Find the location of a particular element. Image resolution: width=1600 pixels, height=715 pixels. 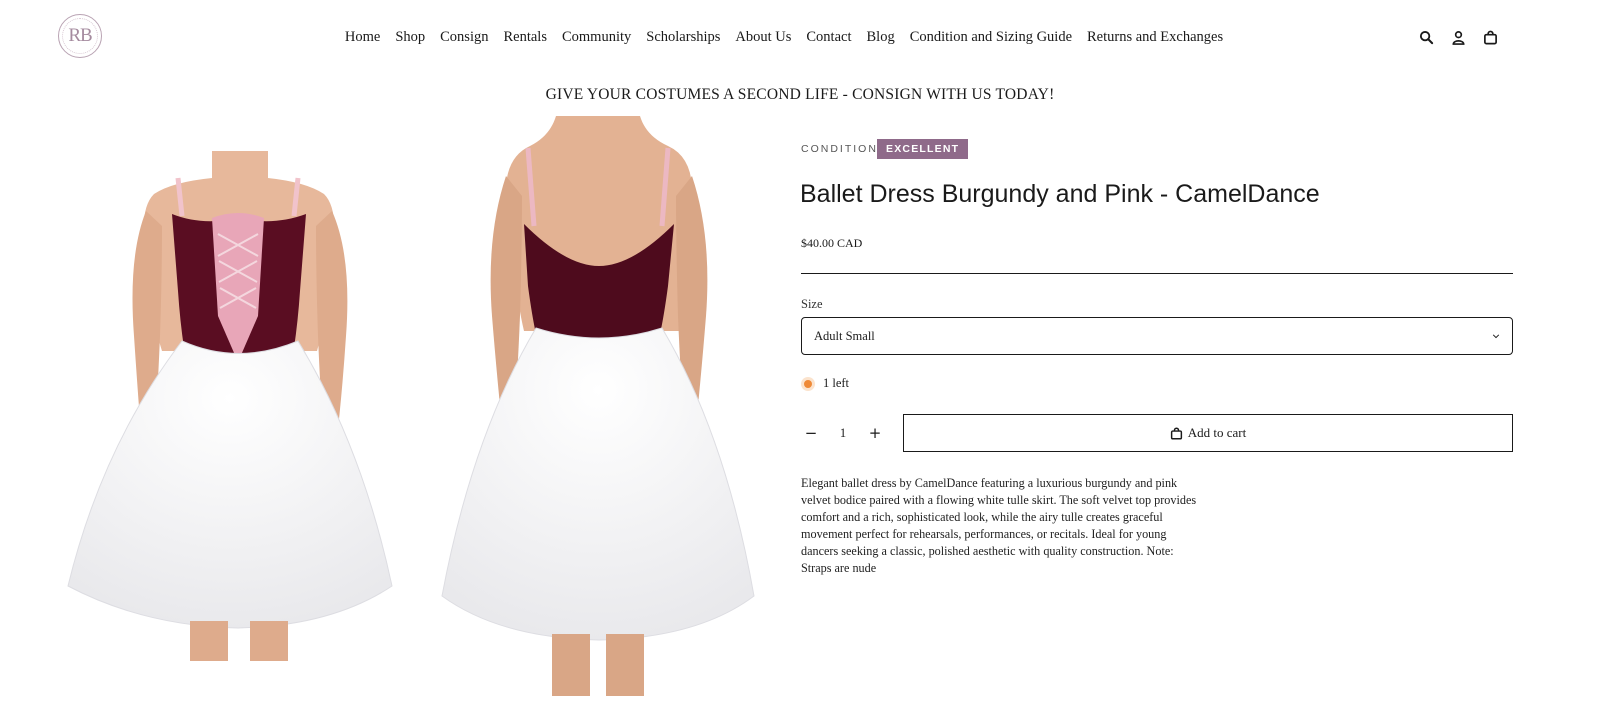

header-icons is located at coordinates (1458, 37).